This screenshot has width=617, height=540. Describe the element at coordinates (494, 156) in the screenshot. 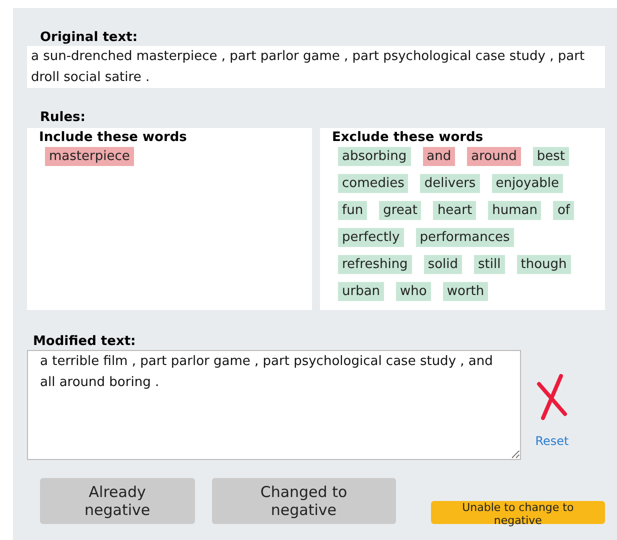

I see `word-tag: around` at that location.